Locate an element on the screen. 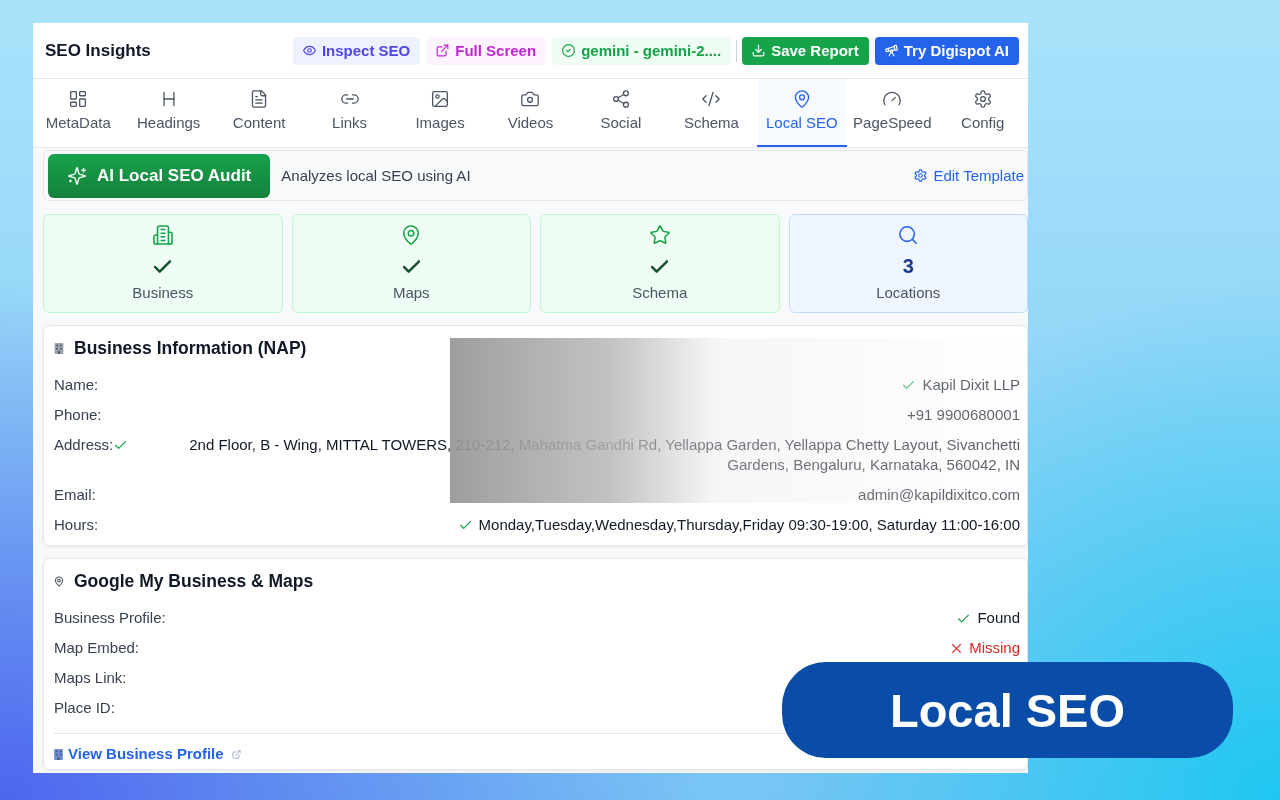 This screenshot has height=800, width=1280. field-label: Hours: is located at coordinates (76, 525).